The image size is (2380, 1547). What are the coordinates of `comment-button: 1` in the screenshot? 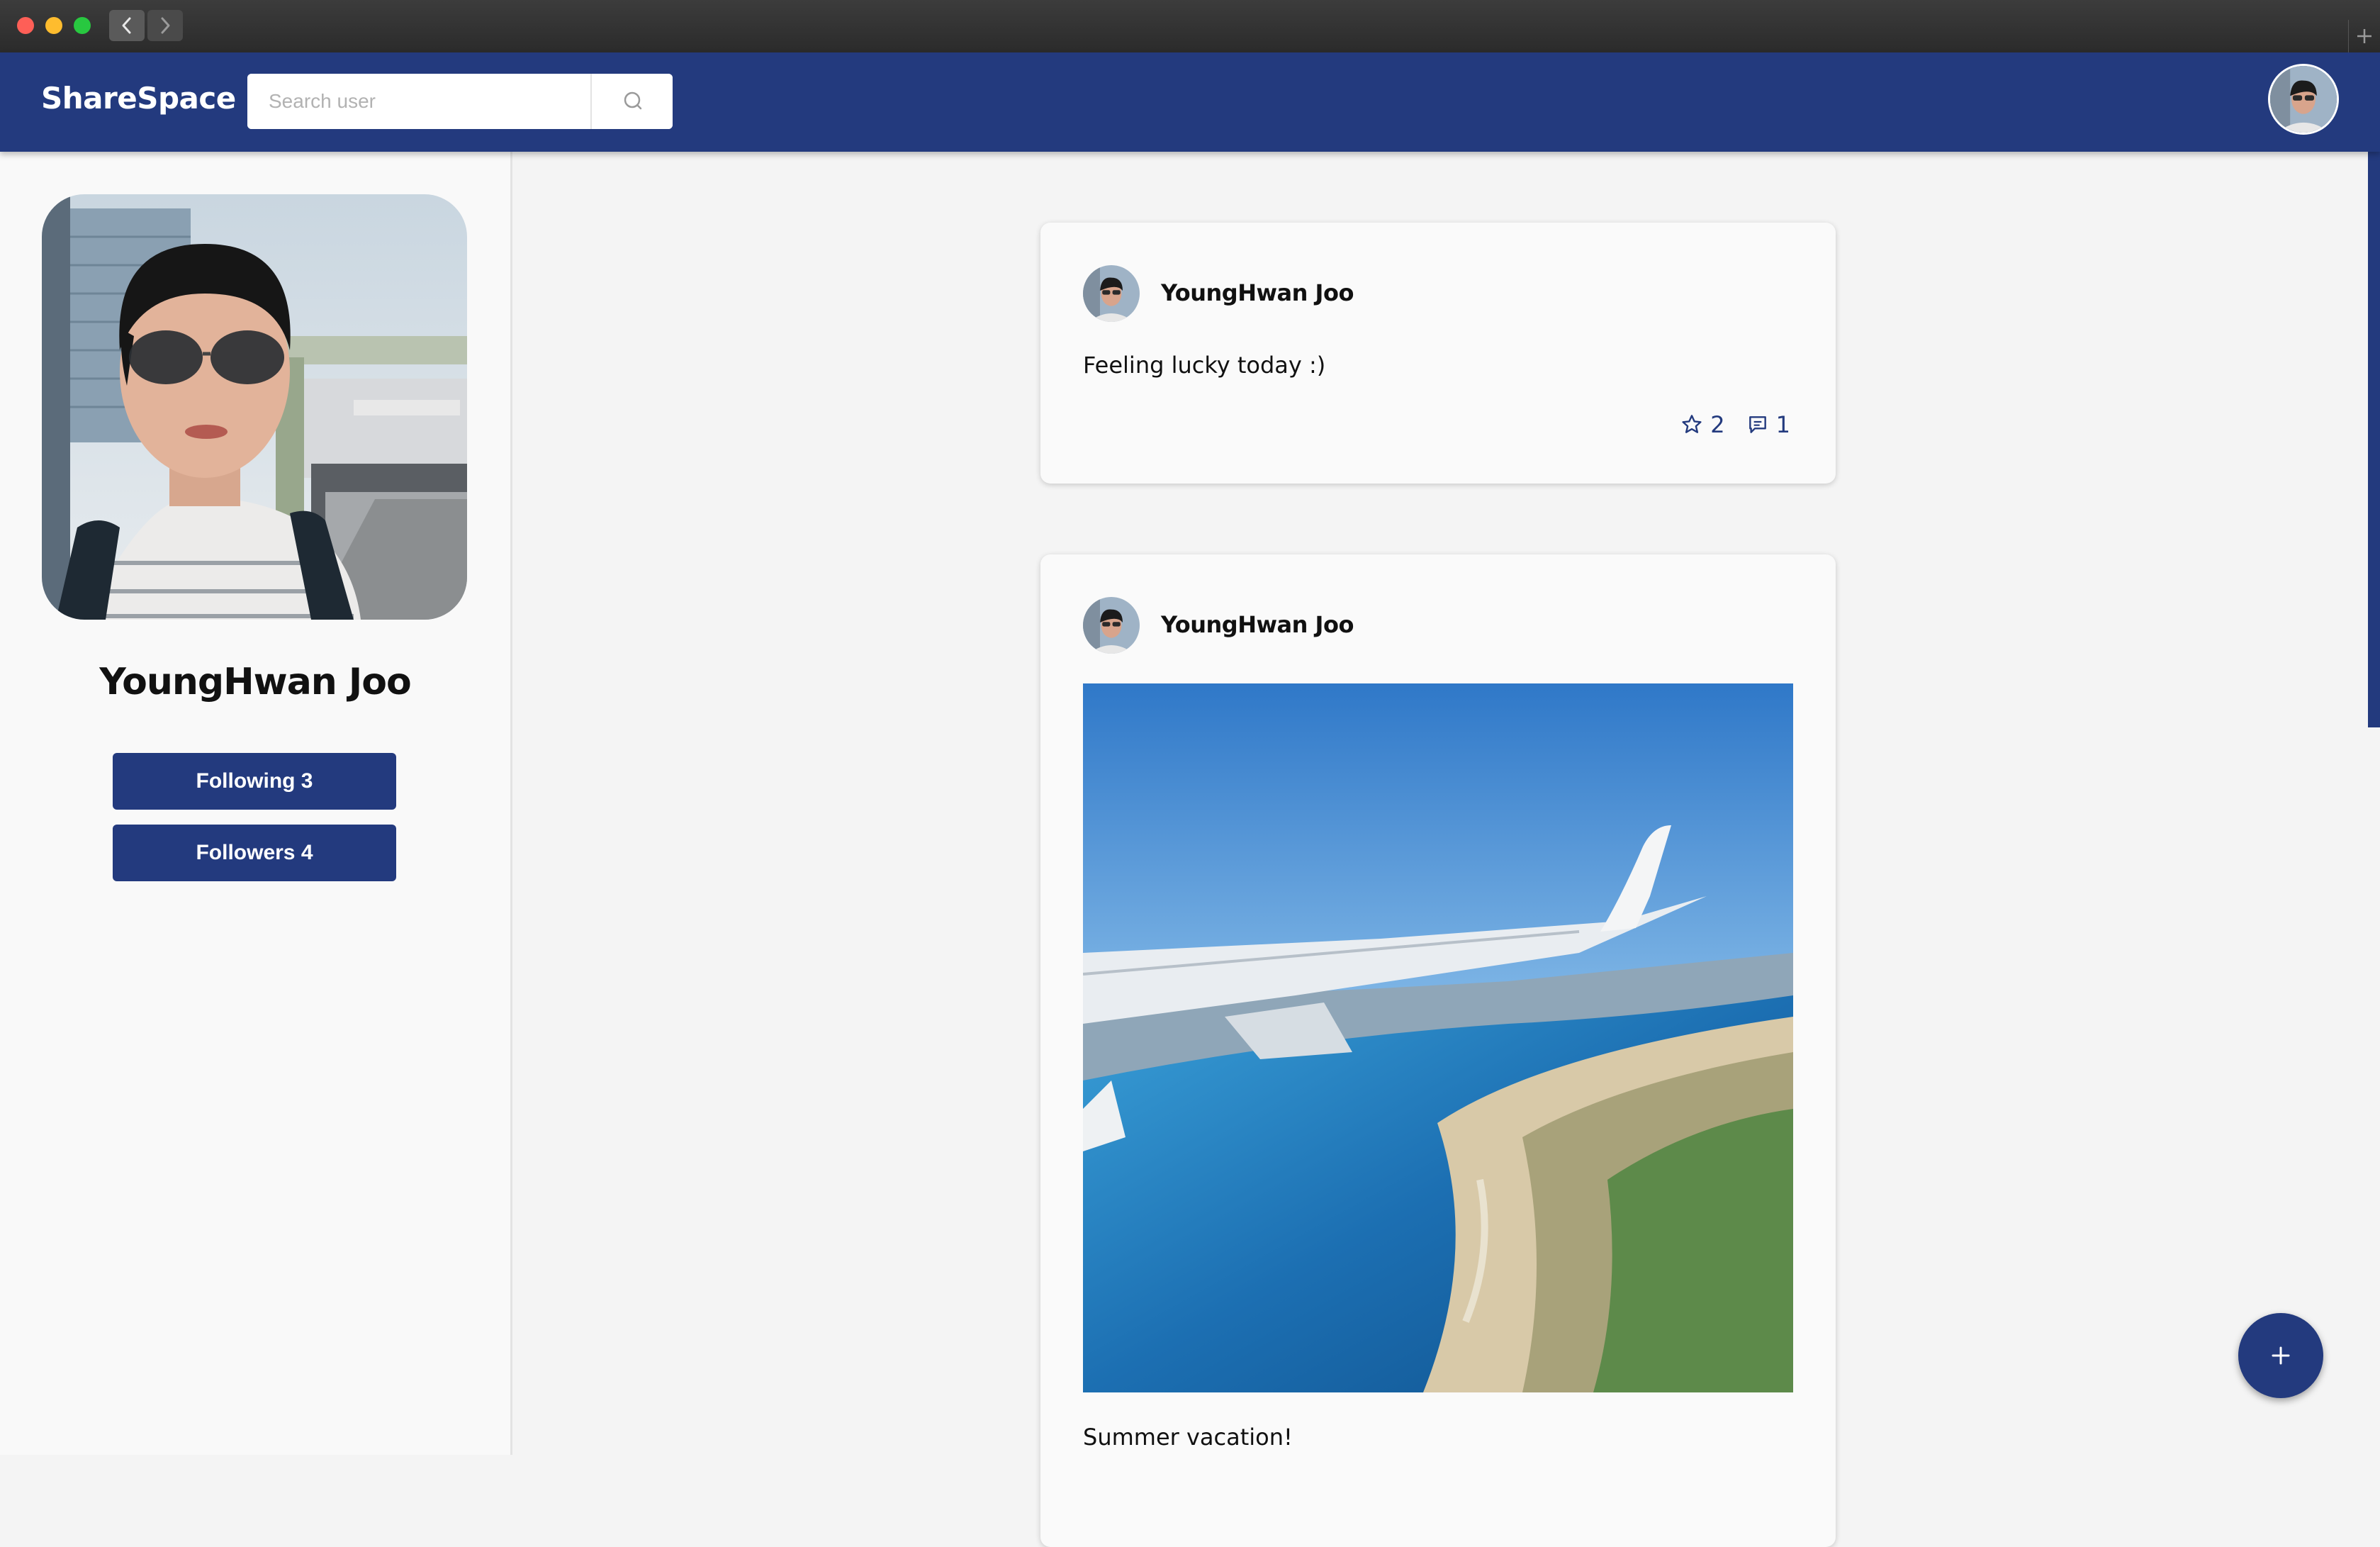 It's located at (1768, 424).